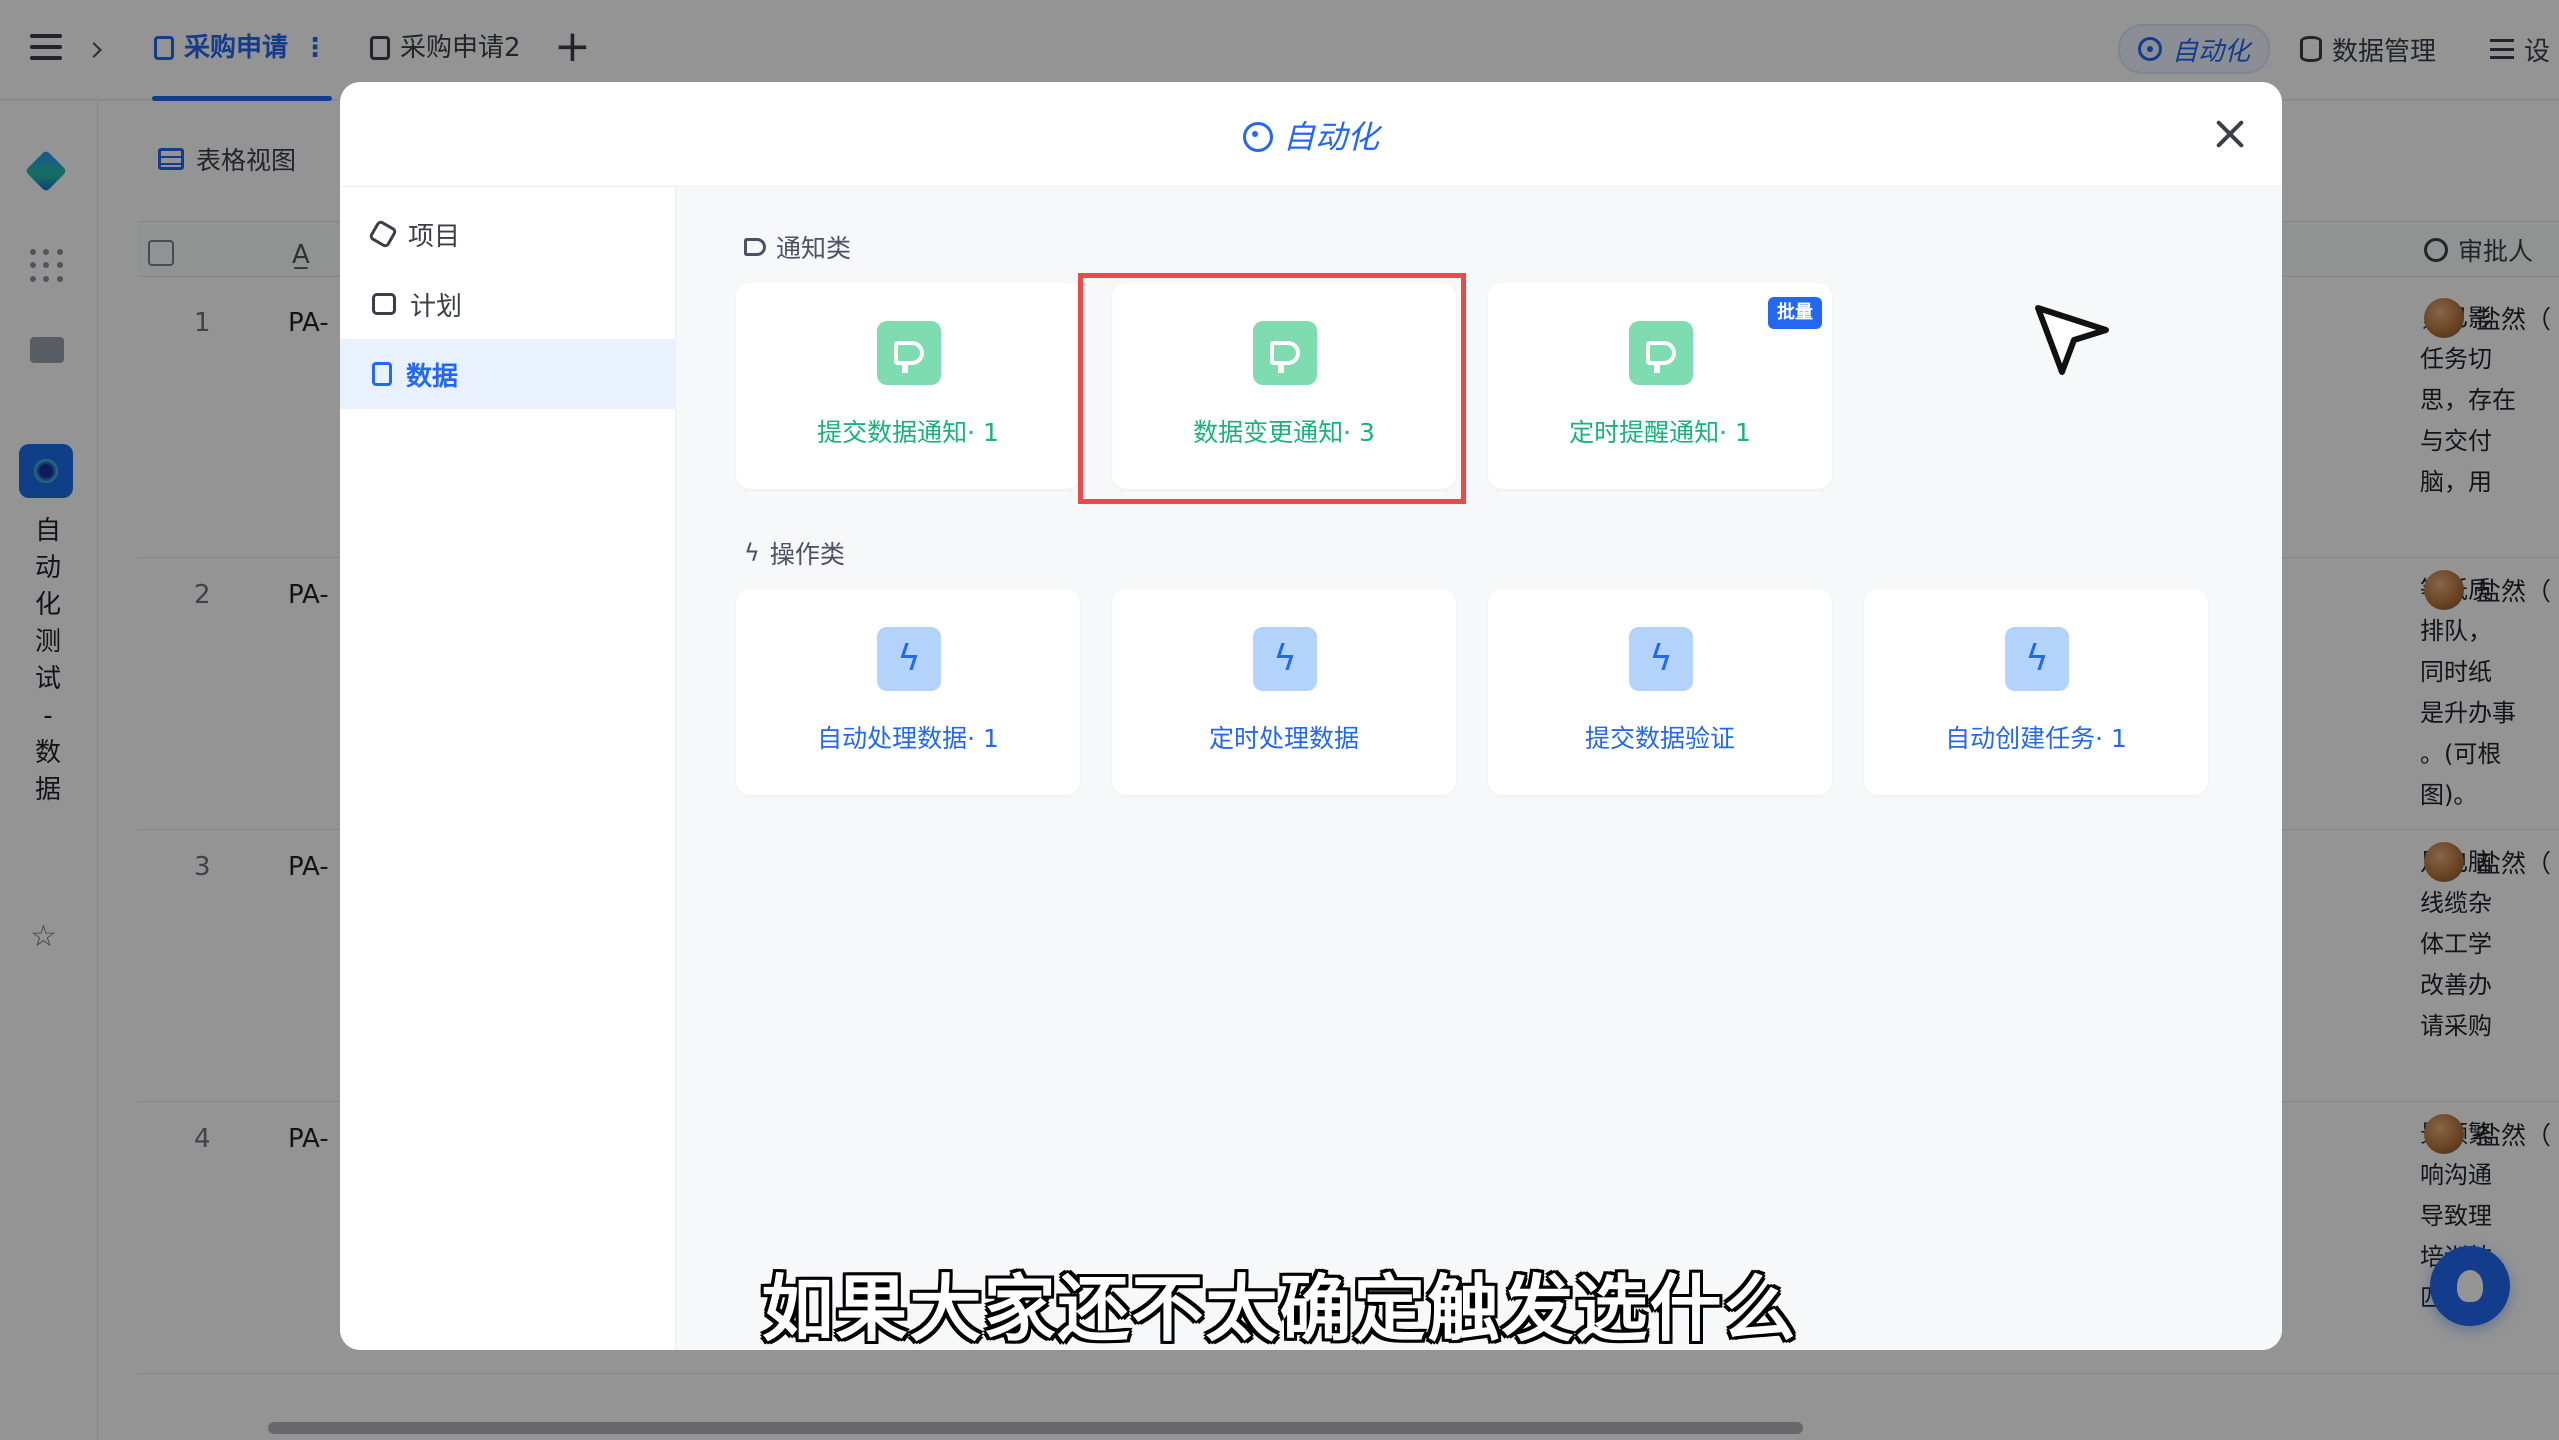 The height and width of the screenshot is (1440, 2559). What do you see at coordinates (1660, 386) in the screenshot?
I see `card-scheduled-reminder-notify: 定时提醒通知· 1 批量` at bounding box center [1660, 386].